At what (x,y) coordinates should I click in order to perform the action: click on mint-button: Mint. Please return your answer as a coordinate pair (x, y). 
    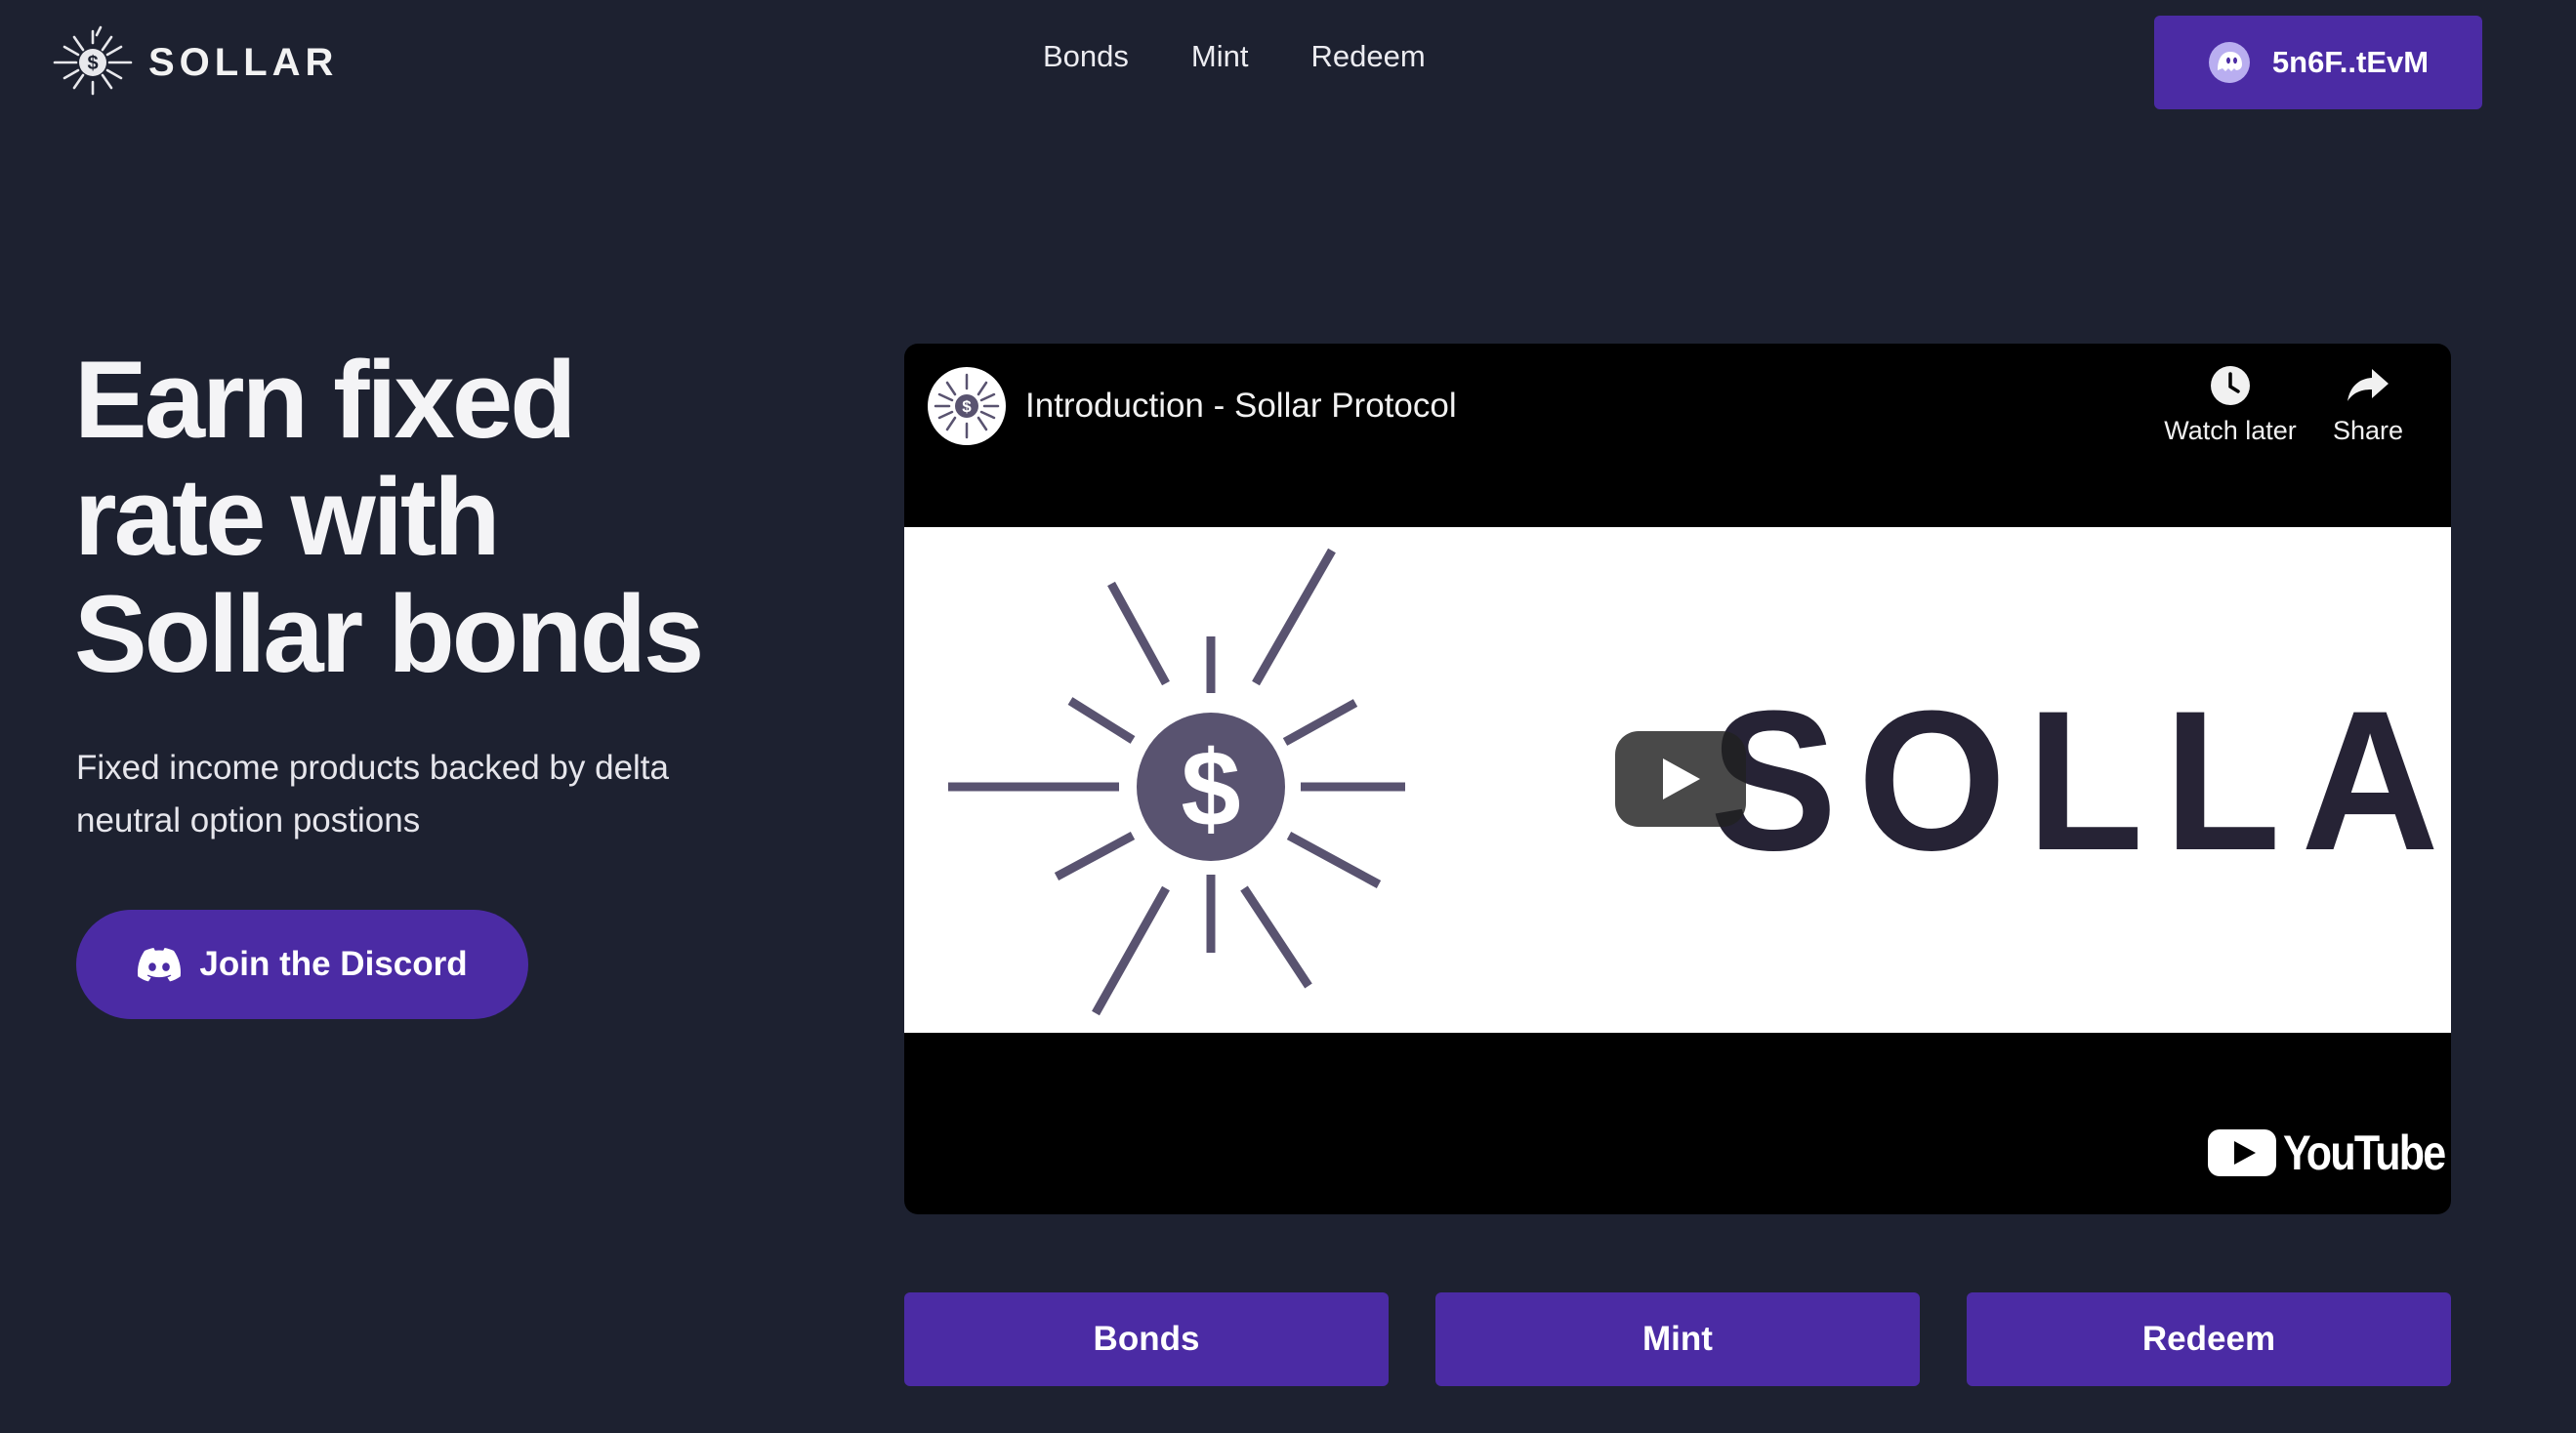
    Looking at the image, I should click on (1677, 1339).